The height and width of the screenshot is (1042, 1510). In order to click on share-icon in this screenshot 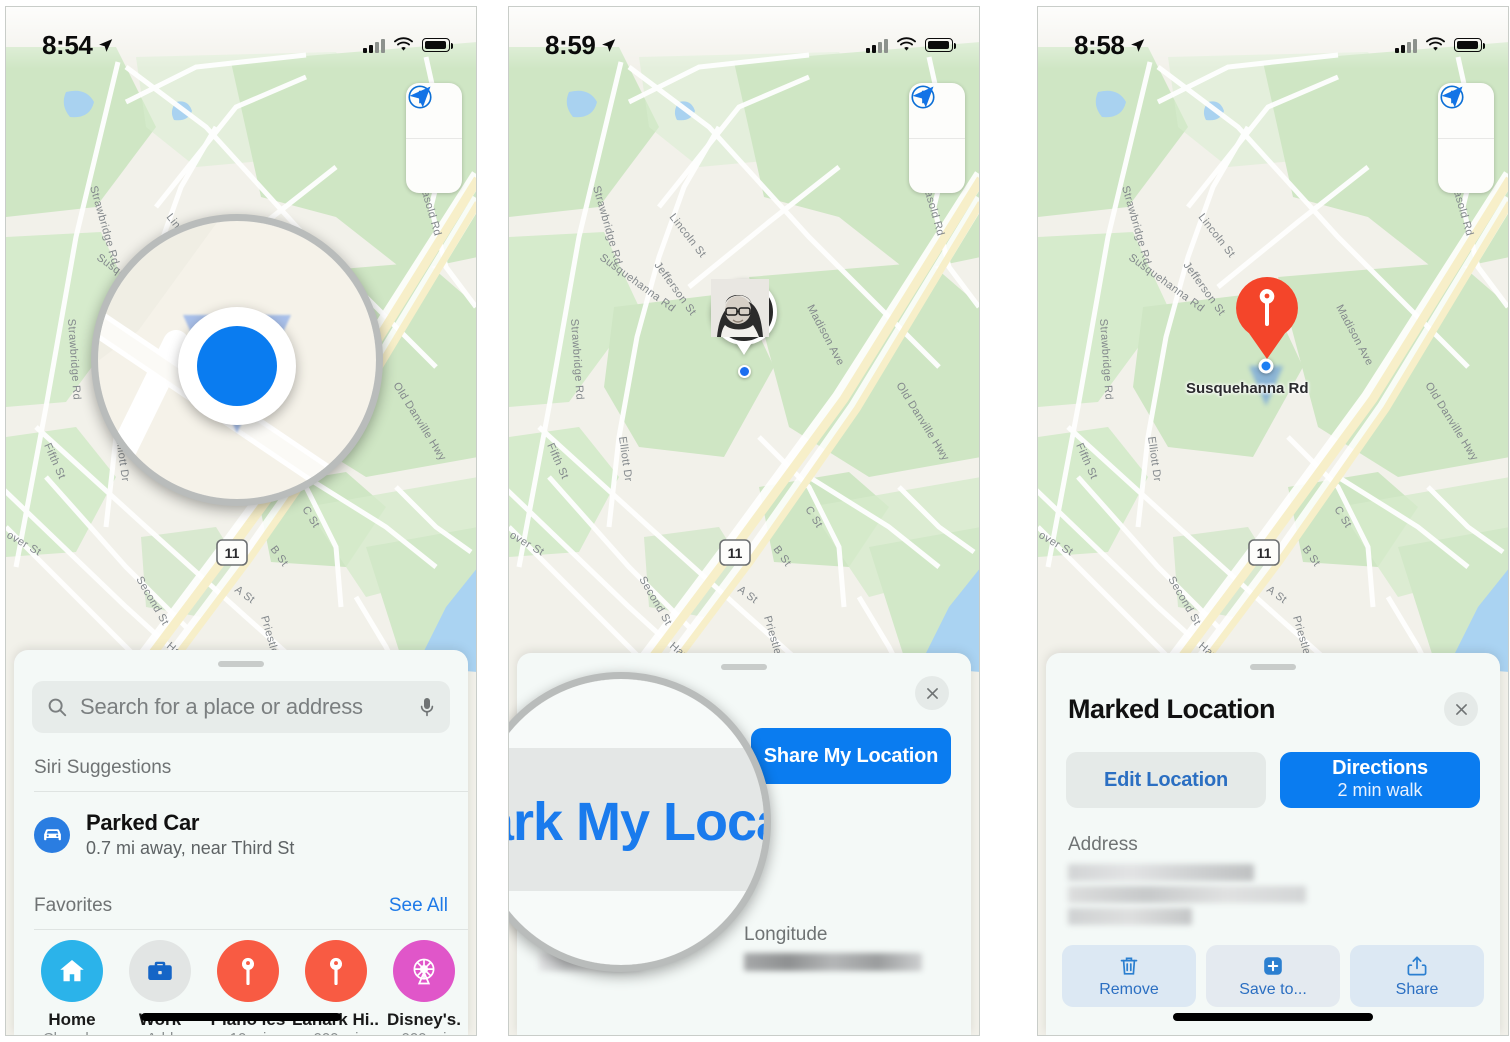, I will do `click(1417, 965)`.